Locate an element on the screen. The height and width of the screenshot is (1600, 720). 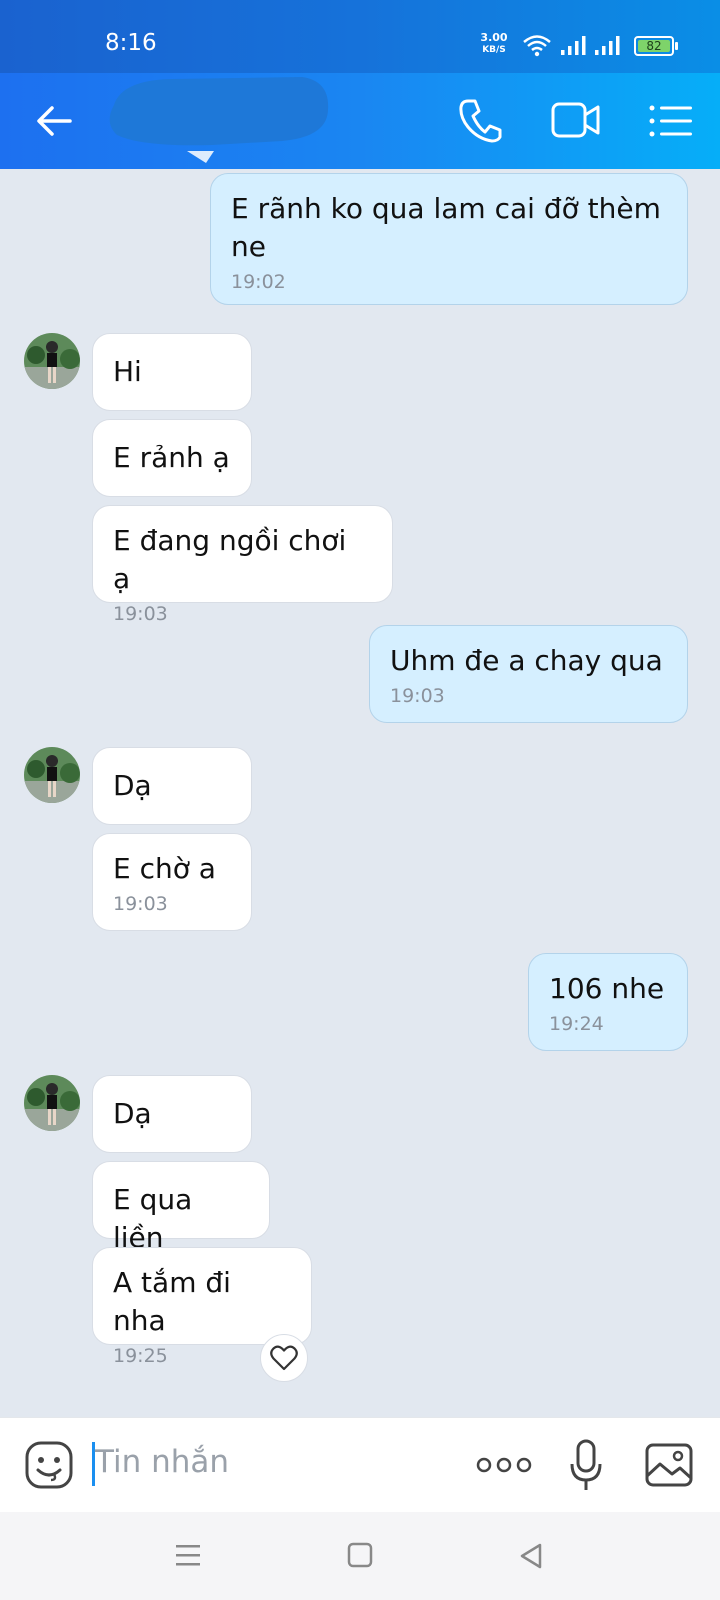
outgoing-message: Uhm đe a chay qua 19:03 is located at coordinates (528, 674).